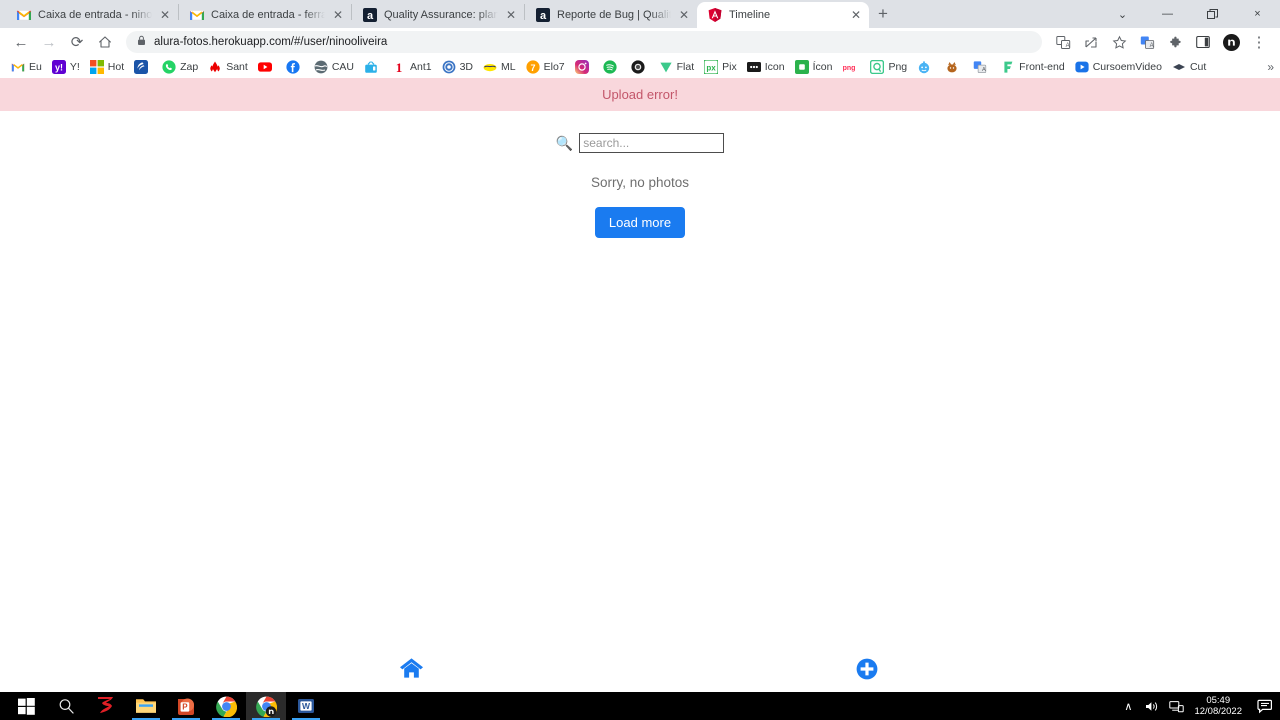  What do you see at coordinates (228, 67) in the screenshot?
I see `bookmark-item: Sant` at bounding box center [228, 67].